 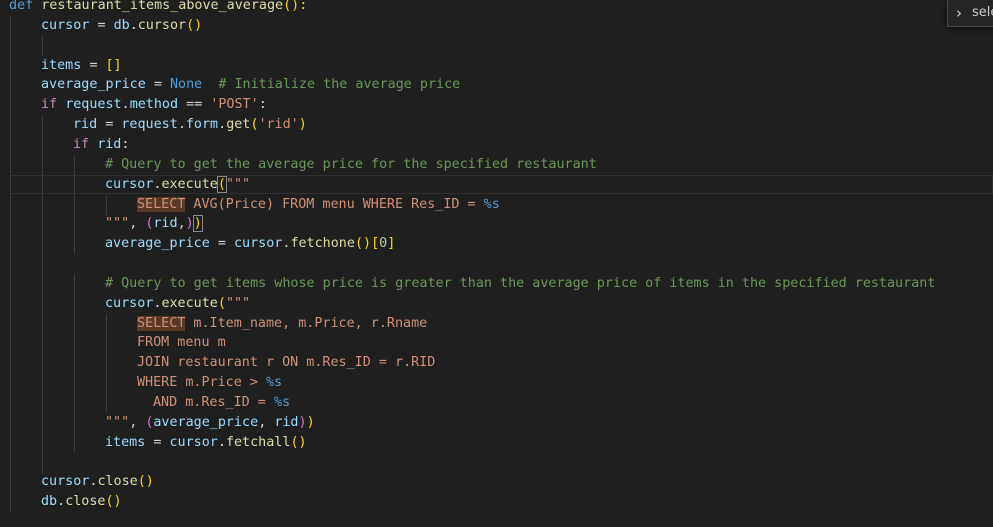 What do you see at coordinates (154, 224) in the screenshot?
I see `code-text: """, (rid,))` at bounding box center [154, 224].